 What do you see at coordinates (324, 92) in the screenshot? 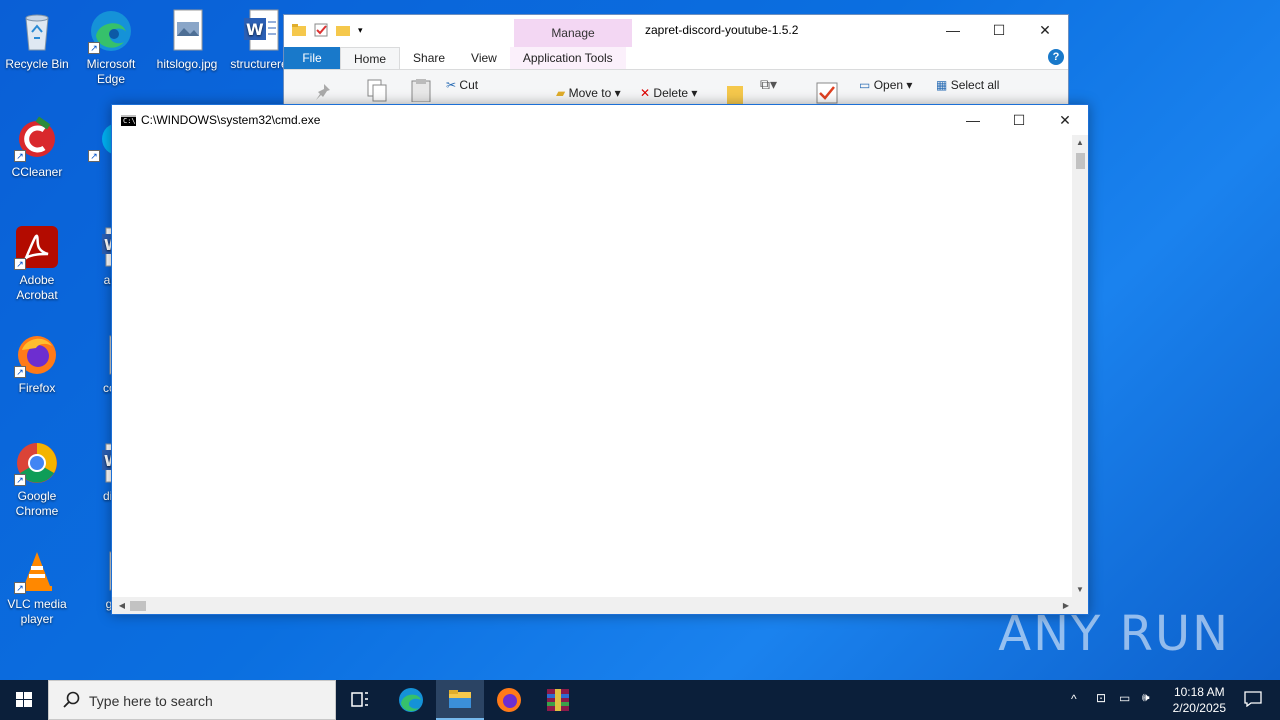
I see `pin-icon` at bounding box center [324, 92].